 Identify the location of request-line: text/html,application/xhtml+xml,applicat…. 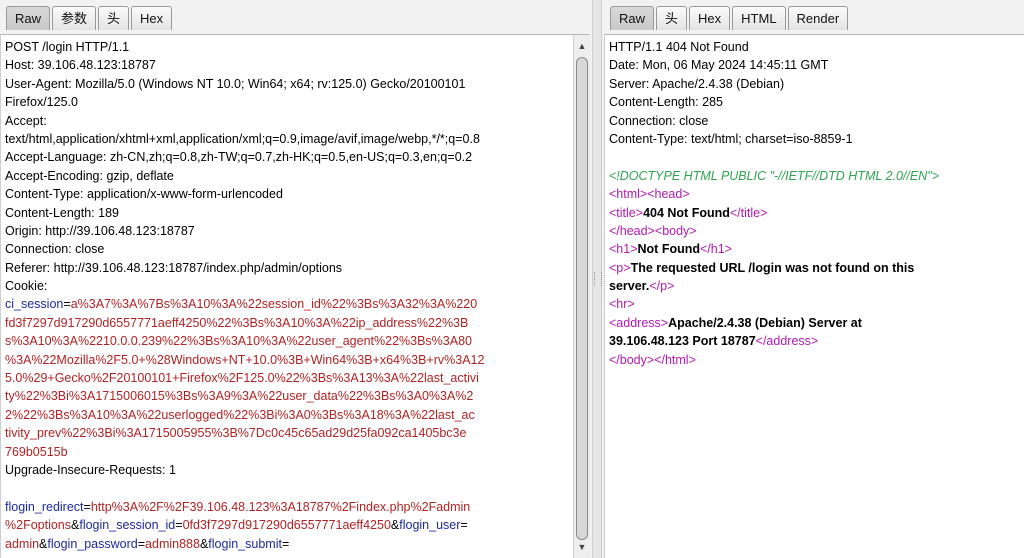
(242, 138).